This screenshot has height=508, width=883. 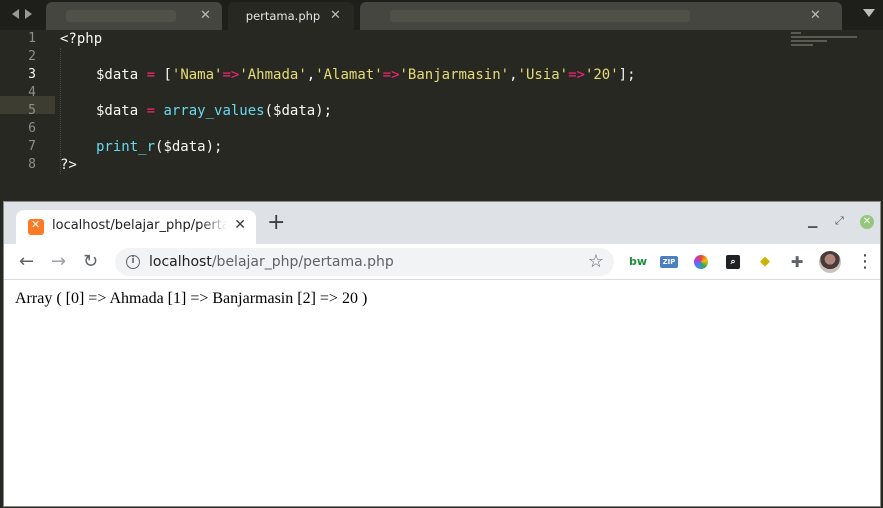 What do you see at coordinates (180, 262) in the screenshot?
I see `url-host: localhost` at bounding box center [180, 262].